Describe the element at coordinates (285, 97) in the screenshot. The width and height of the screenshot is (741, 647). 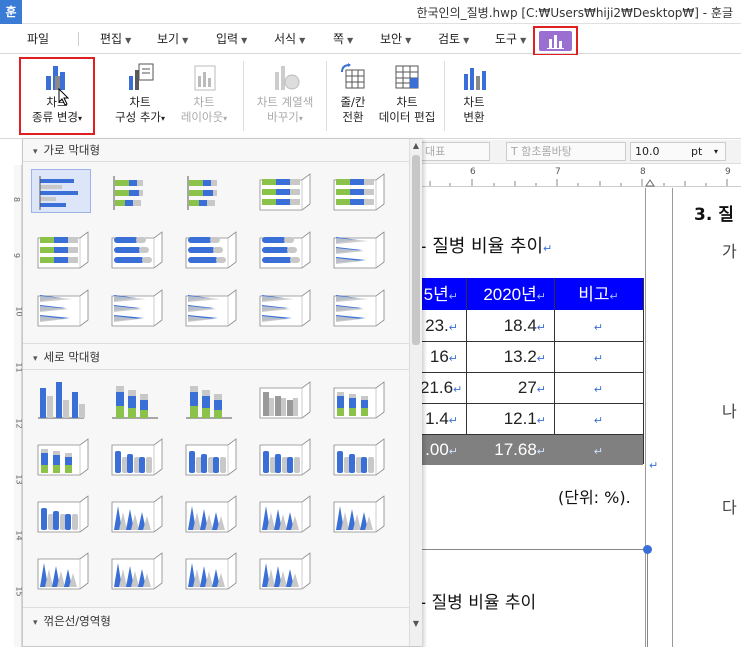
I see `series-color-button: 차트 계열색 바꾸기▾` at that location.